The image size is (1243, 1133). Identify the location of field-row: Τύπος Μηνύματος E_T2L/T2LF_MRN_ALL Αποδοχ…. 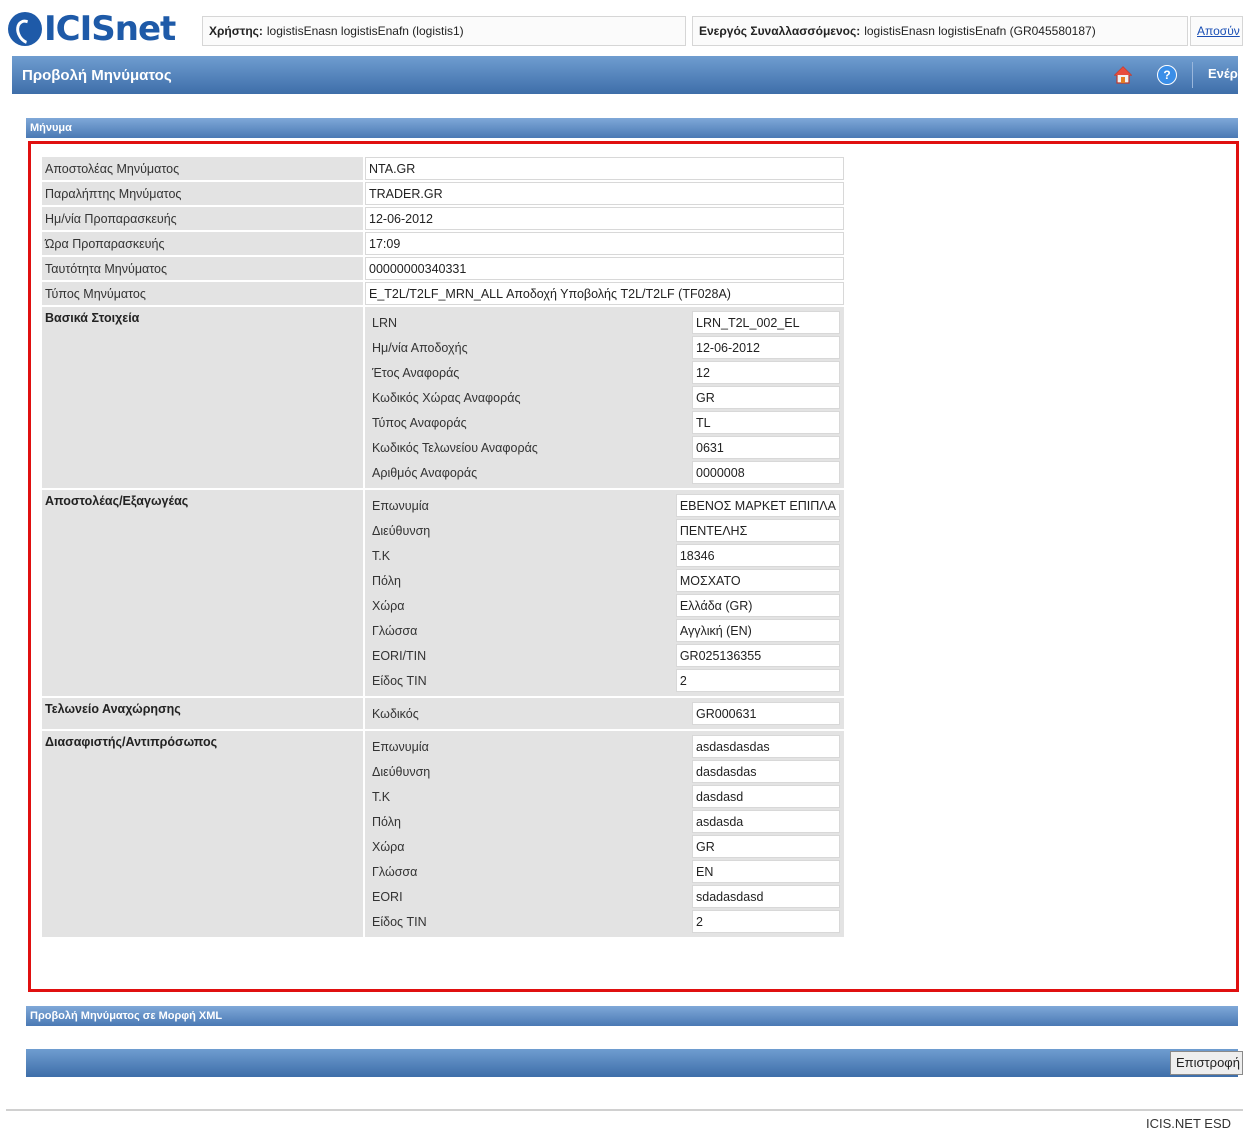
(443, 293).